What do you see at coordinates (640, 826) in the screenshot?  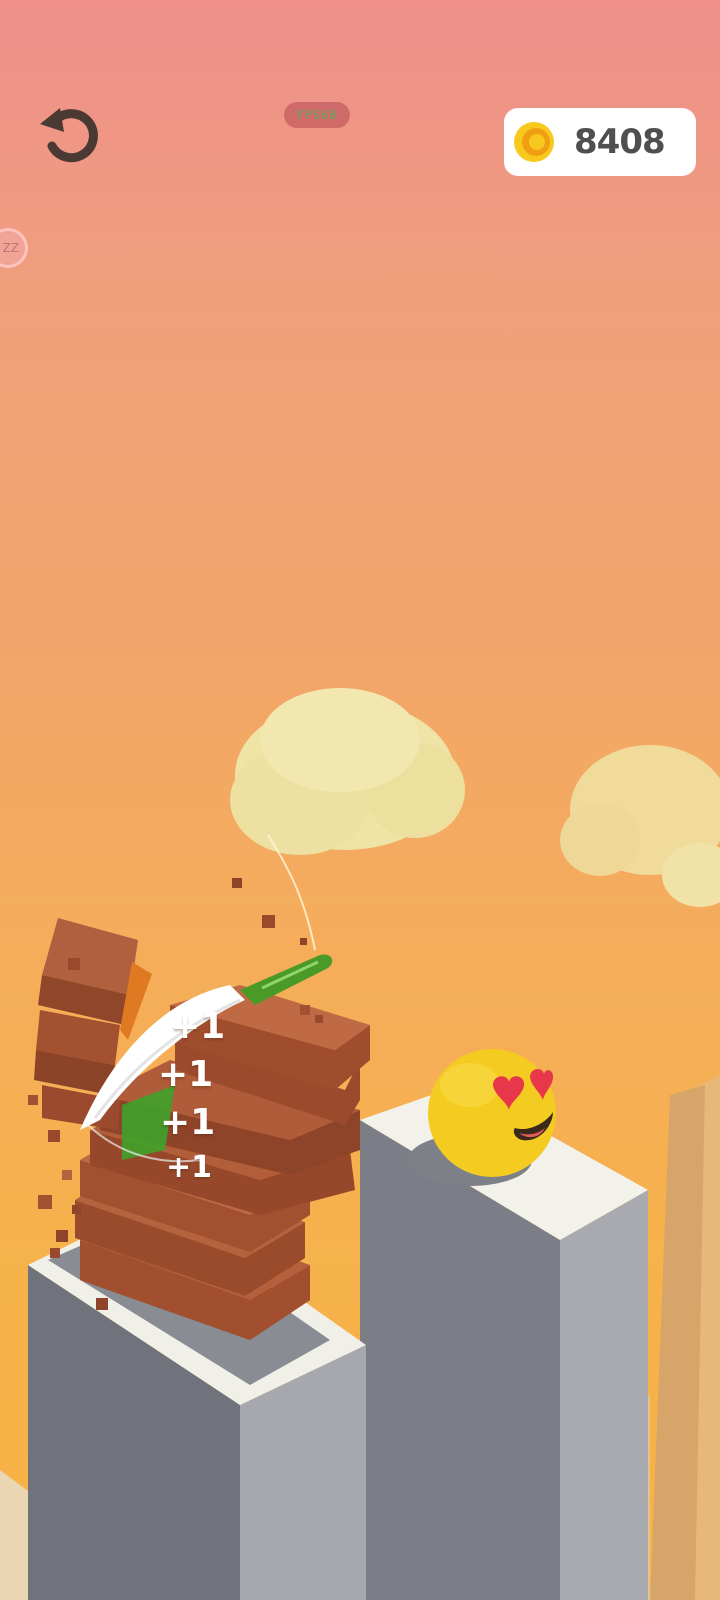 I see `cloud-right` at bounding box center [640, 826].